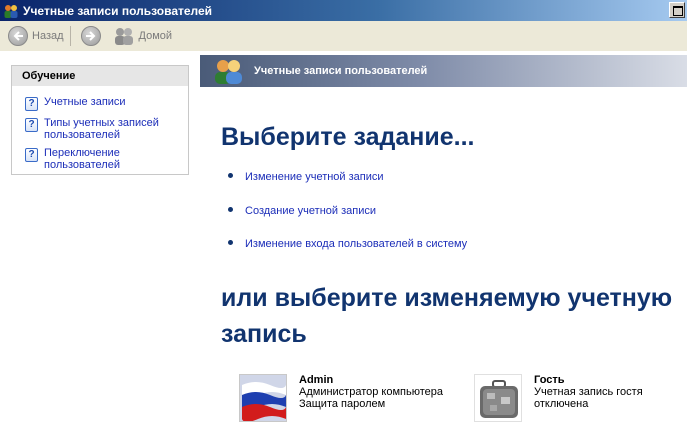  I want to click on sidebar-item-accounts: ? Учетные записи, so click(100, 103).